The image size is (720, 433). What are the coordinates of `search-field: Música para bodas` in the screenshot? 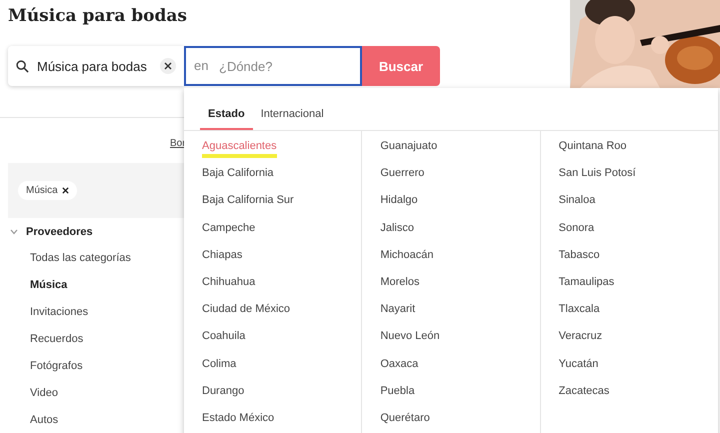 It's located at (96, 66).